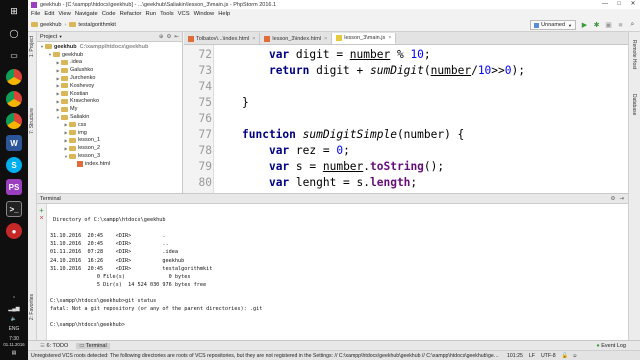 The height and width of the screenshot is (360, 640). What do you see at coordinates (14, 319) in the screenshot?
I see `volume-icon: 🔈` at bounding box center [14, 319].